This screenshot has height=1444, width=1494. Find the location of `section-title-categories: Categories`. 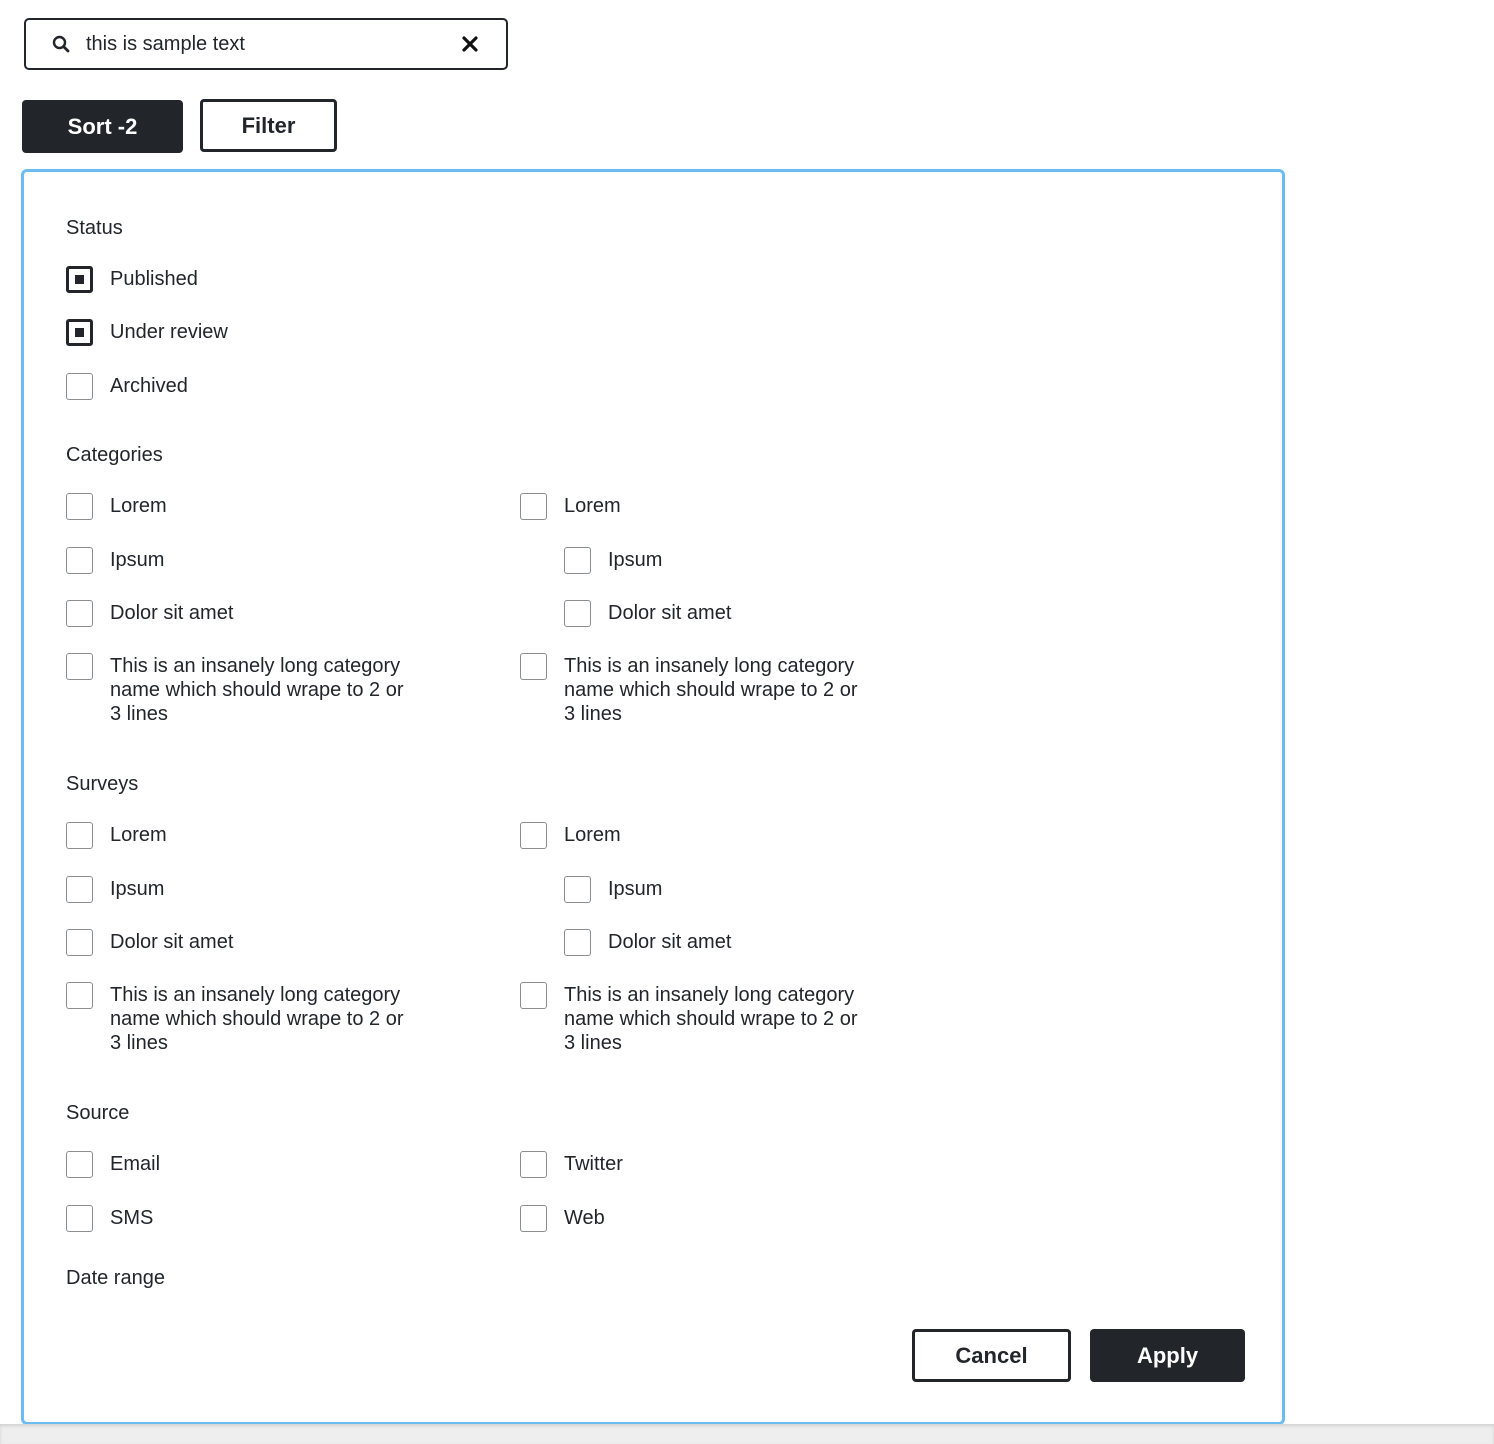

section-title-categories: Categories is located at coordinates (114, 455).